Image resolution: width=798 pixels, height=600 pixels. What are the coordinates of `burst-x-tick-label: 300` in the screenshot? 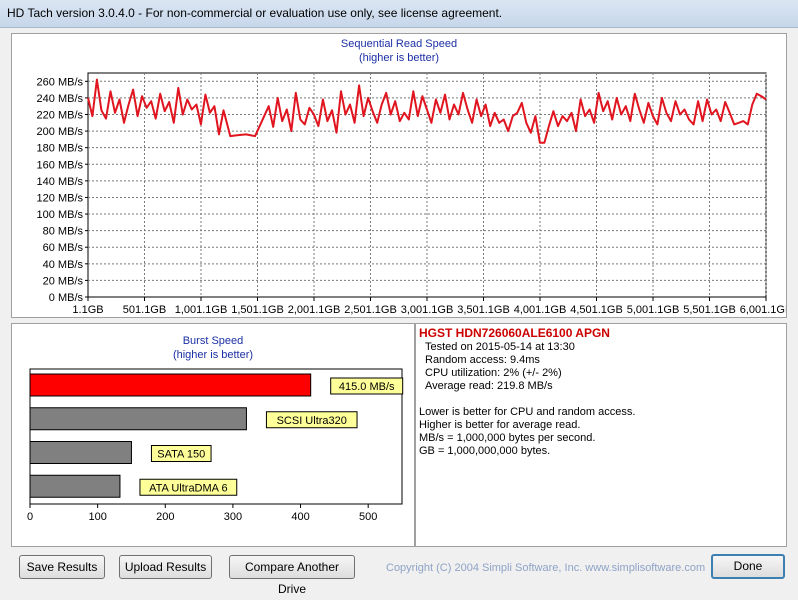 It's located at (233, 517).